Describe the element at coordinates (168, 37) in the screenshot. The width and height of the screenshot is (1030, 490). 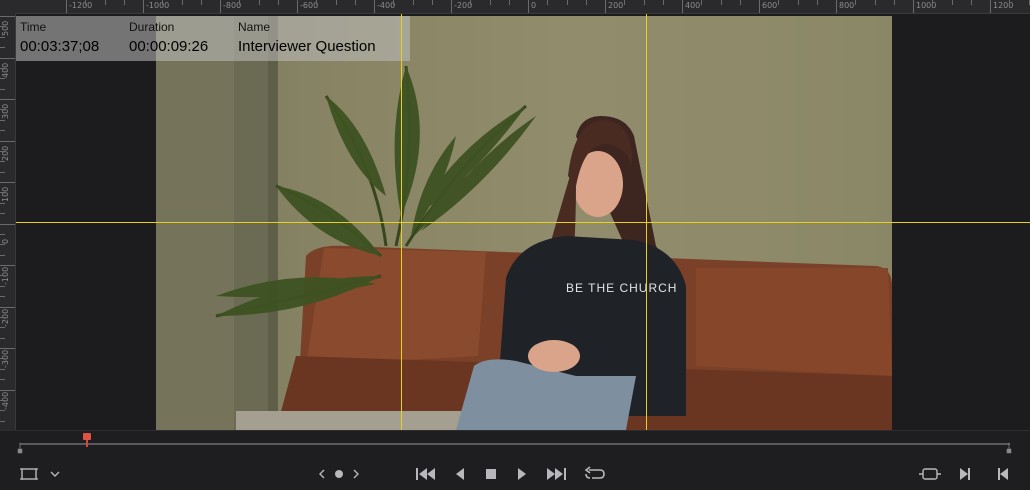
I see `meta-duration: Duration 00:00:09:26` at that location.